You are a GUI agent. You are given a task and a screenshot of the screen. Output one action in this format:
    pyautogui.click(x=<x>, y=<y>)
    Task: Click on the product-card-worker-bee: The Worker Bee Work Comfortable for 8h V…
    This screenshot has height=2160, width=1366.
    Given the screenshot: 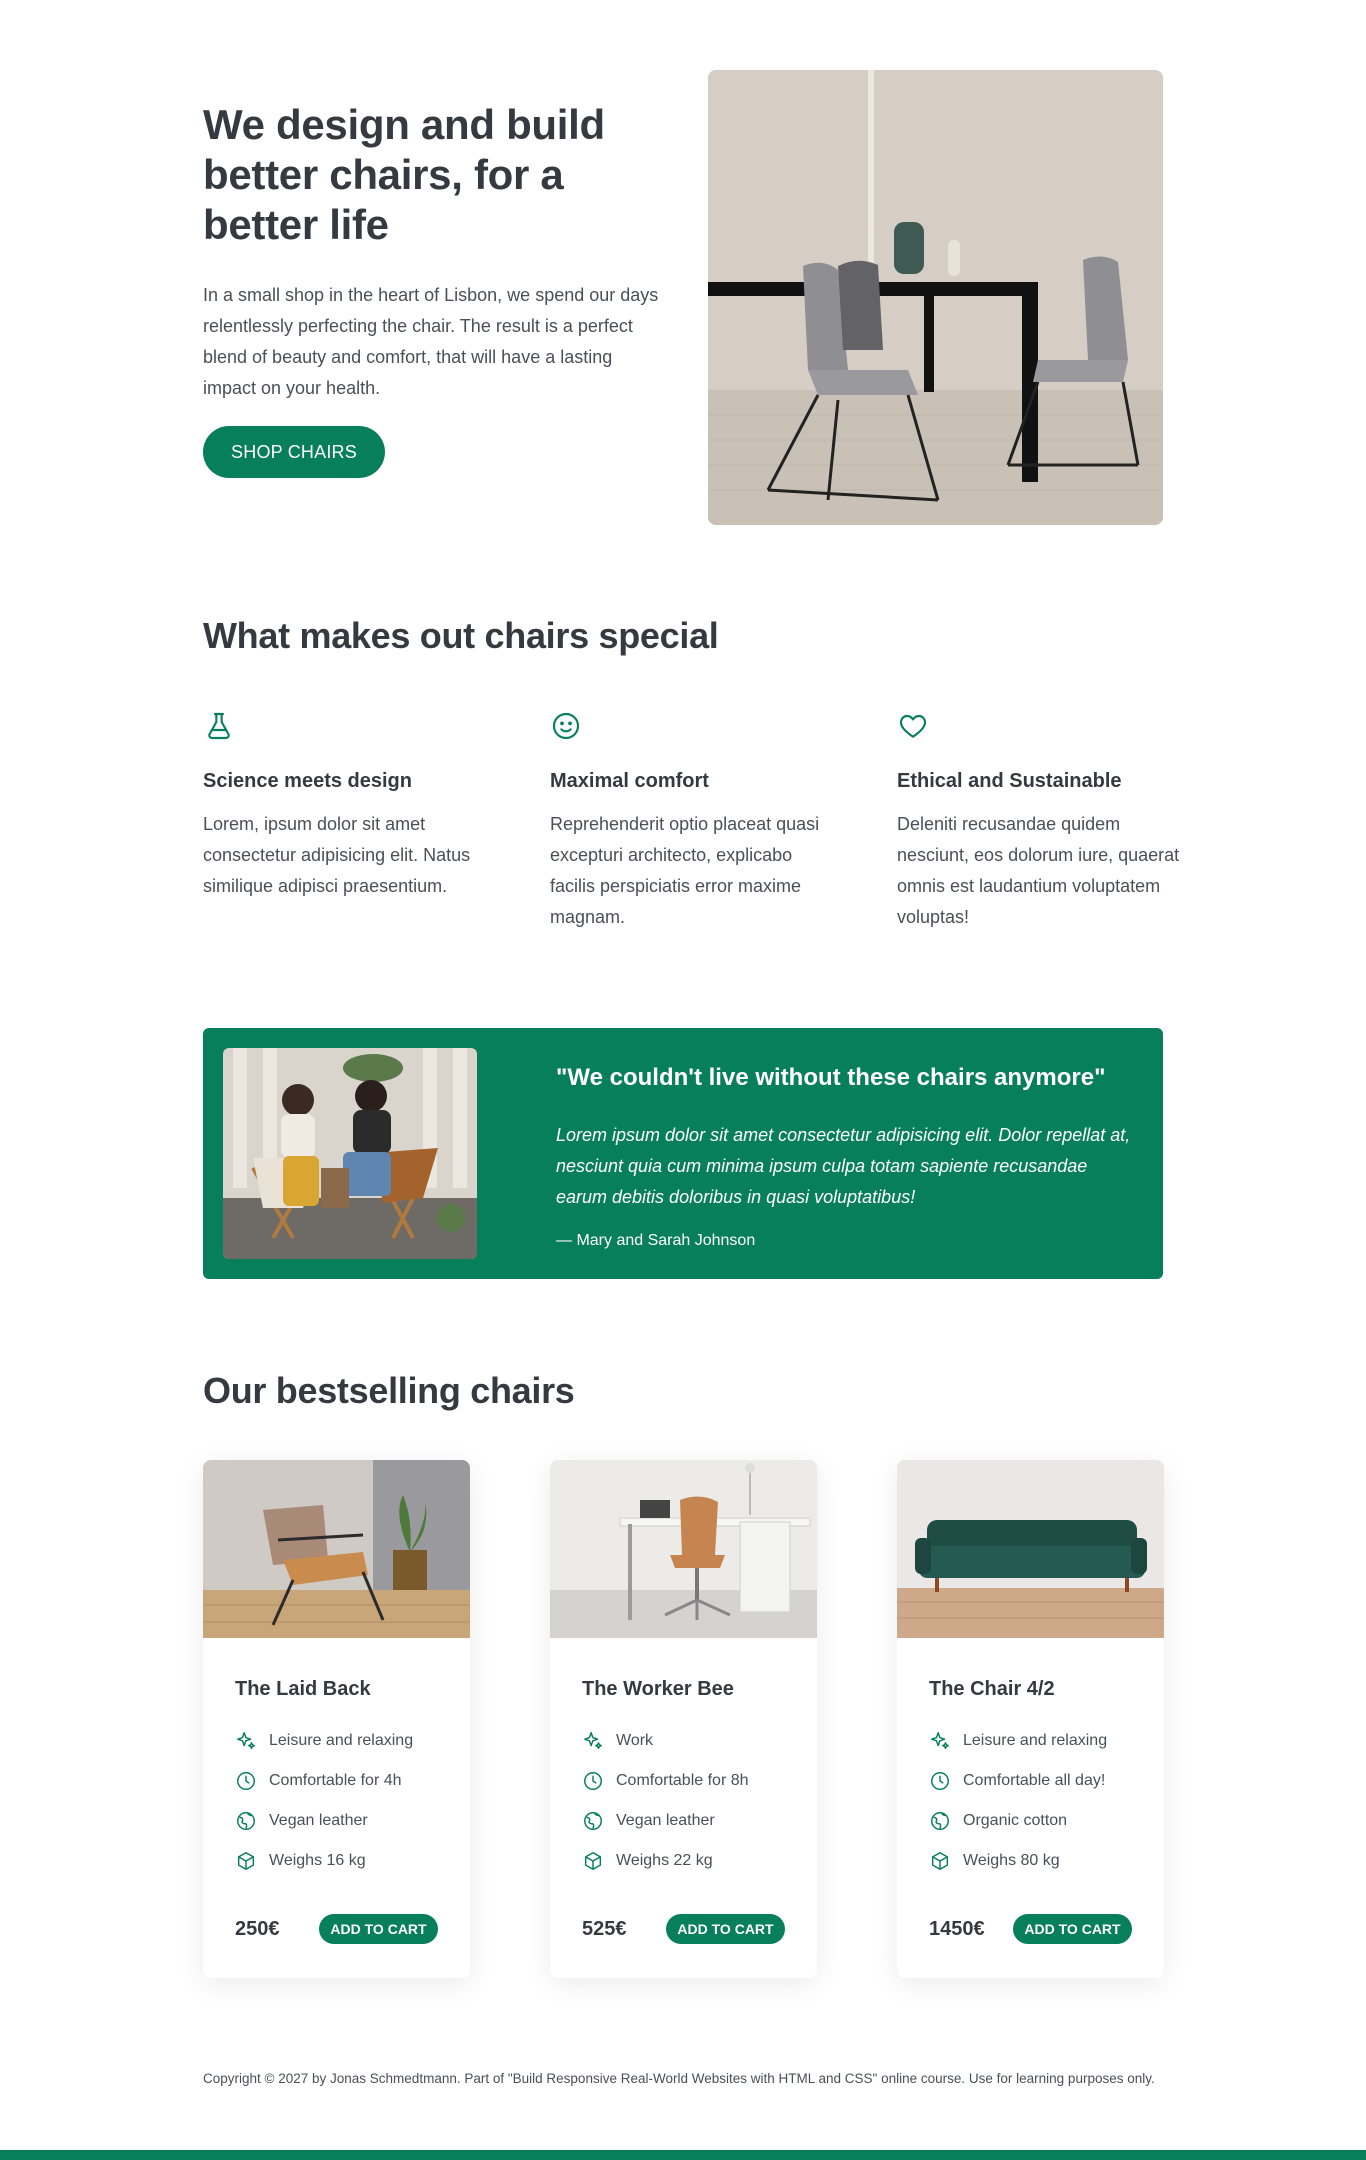 What is the action you would take?
    pyautogui.click(x=683, y=1719)
    